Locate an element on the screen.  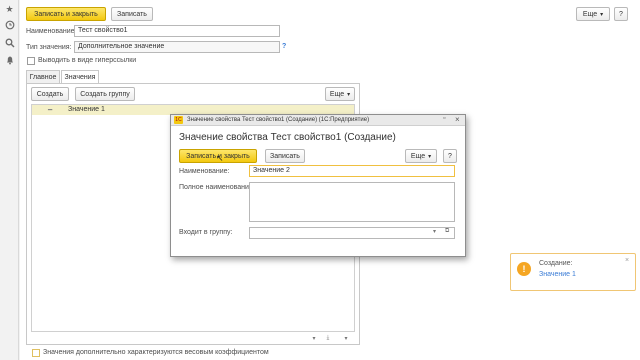
item-dash-icon: ━ is located at coordinates (50, 110).